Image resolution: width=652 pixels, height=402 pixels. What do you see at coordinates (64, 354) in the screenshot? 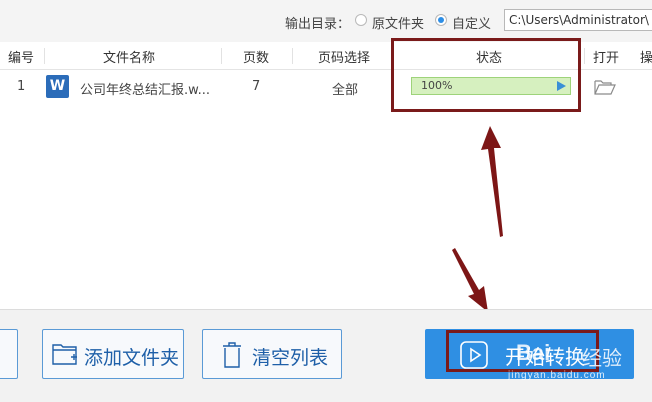
I see `add-folder-icon` at bounding box center [64, 354].